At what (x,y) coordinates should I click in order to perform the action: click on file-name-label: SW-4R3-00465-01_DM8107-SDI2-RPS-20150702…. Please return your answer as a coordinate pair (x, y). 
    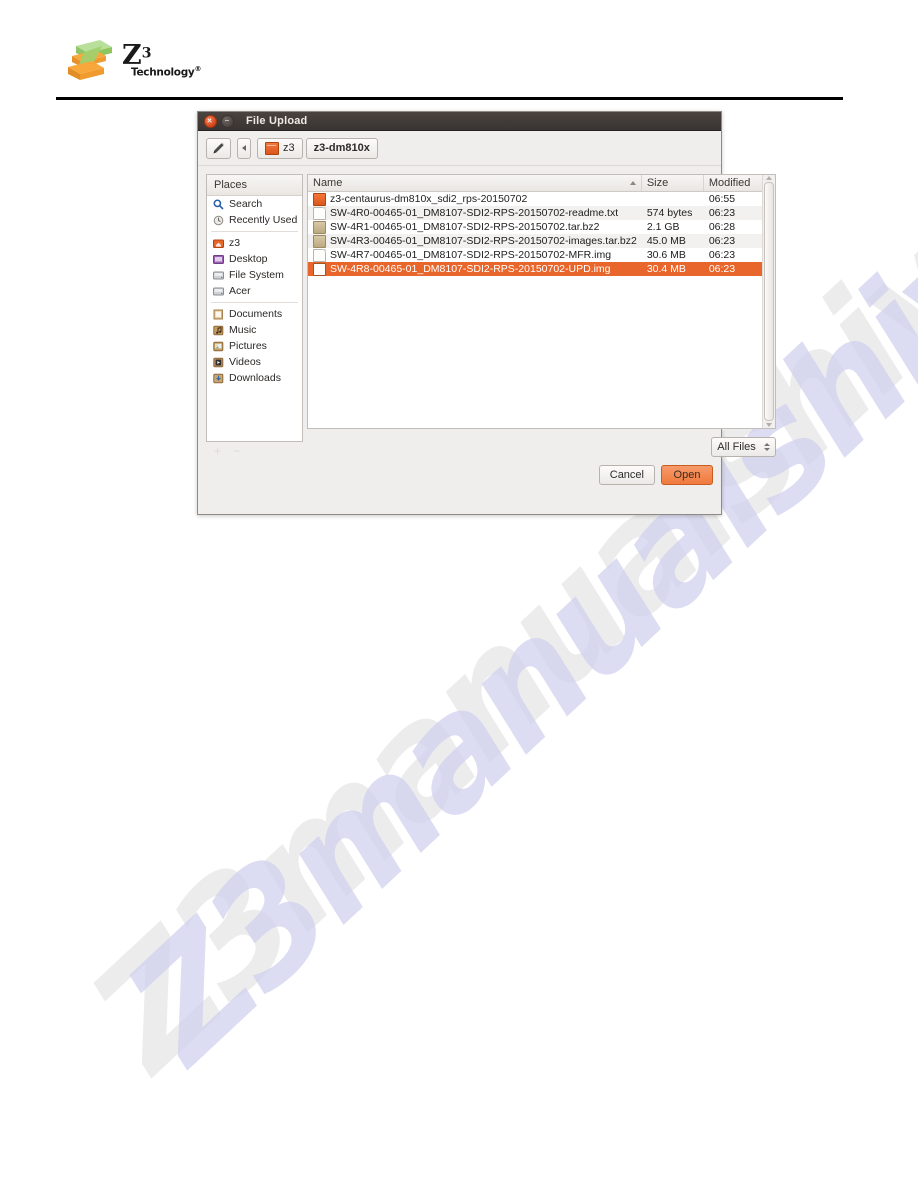
    Looking at the image, I should click on (483, 241).